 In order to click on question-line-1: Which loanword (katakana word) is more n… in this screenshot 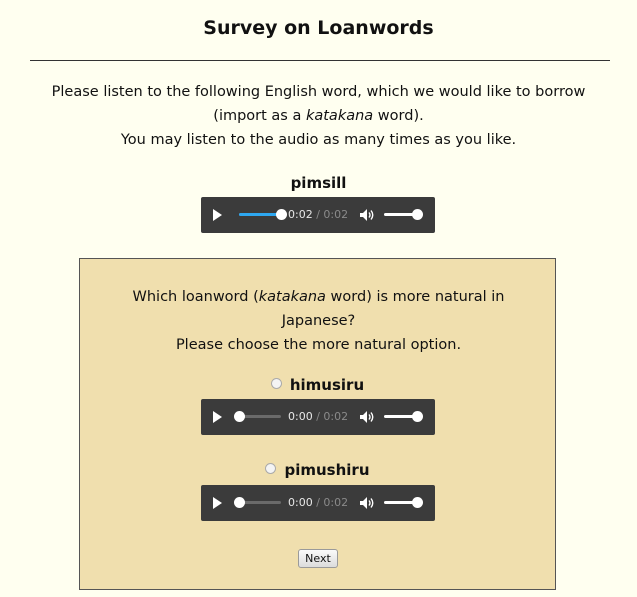, I will do `click(318, 297)`.